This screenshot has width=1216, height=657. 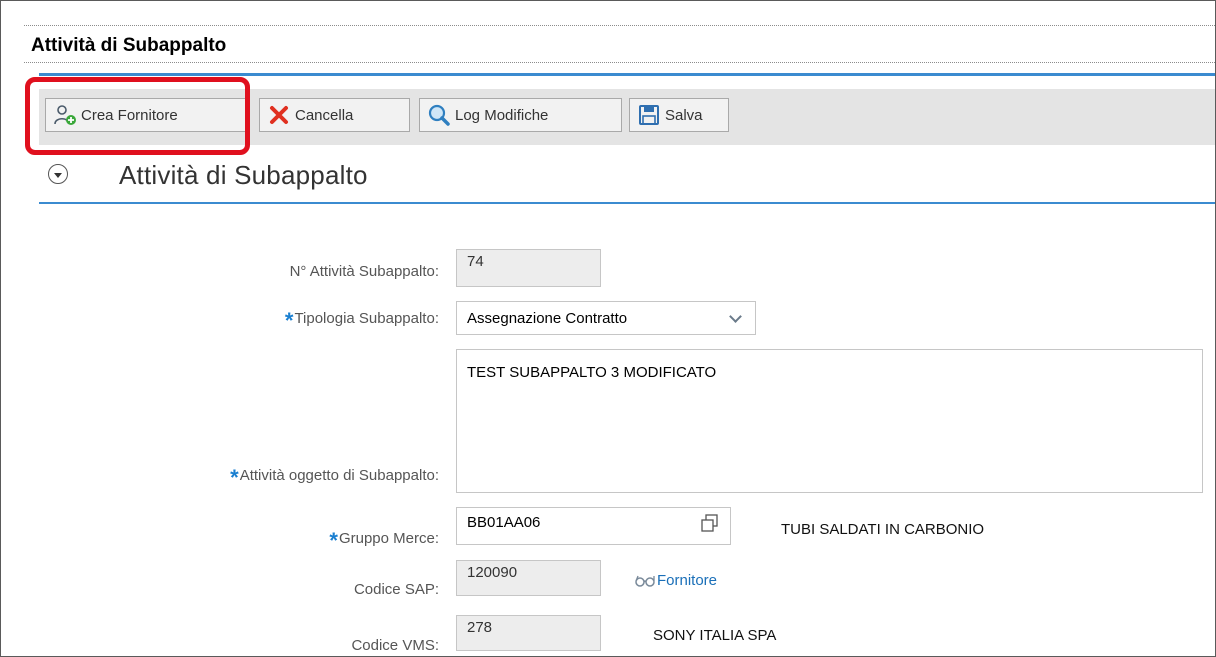 I want to click on log-modifiche-button: Log Modifiche, so click(x=520, y=115).